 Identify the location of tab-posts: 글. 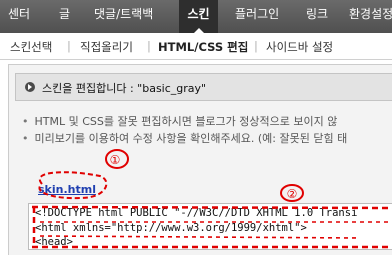
(64, 16).